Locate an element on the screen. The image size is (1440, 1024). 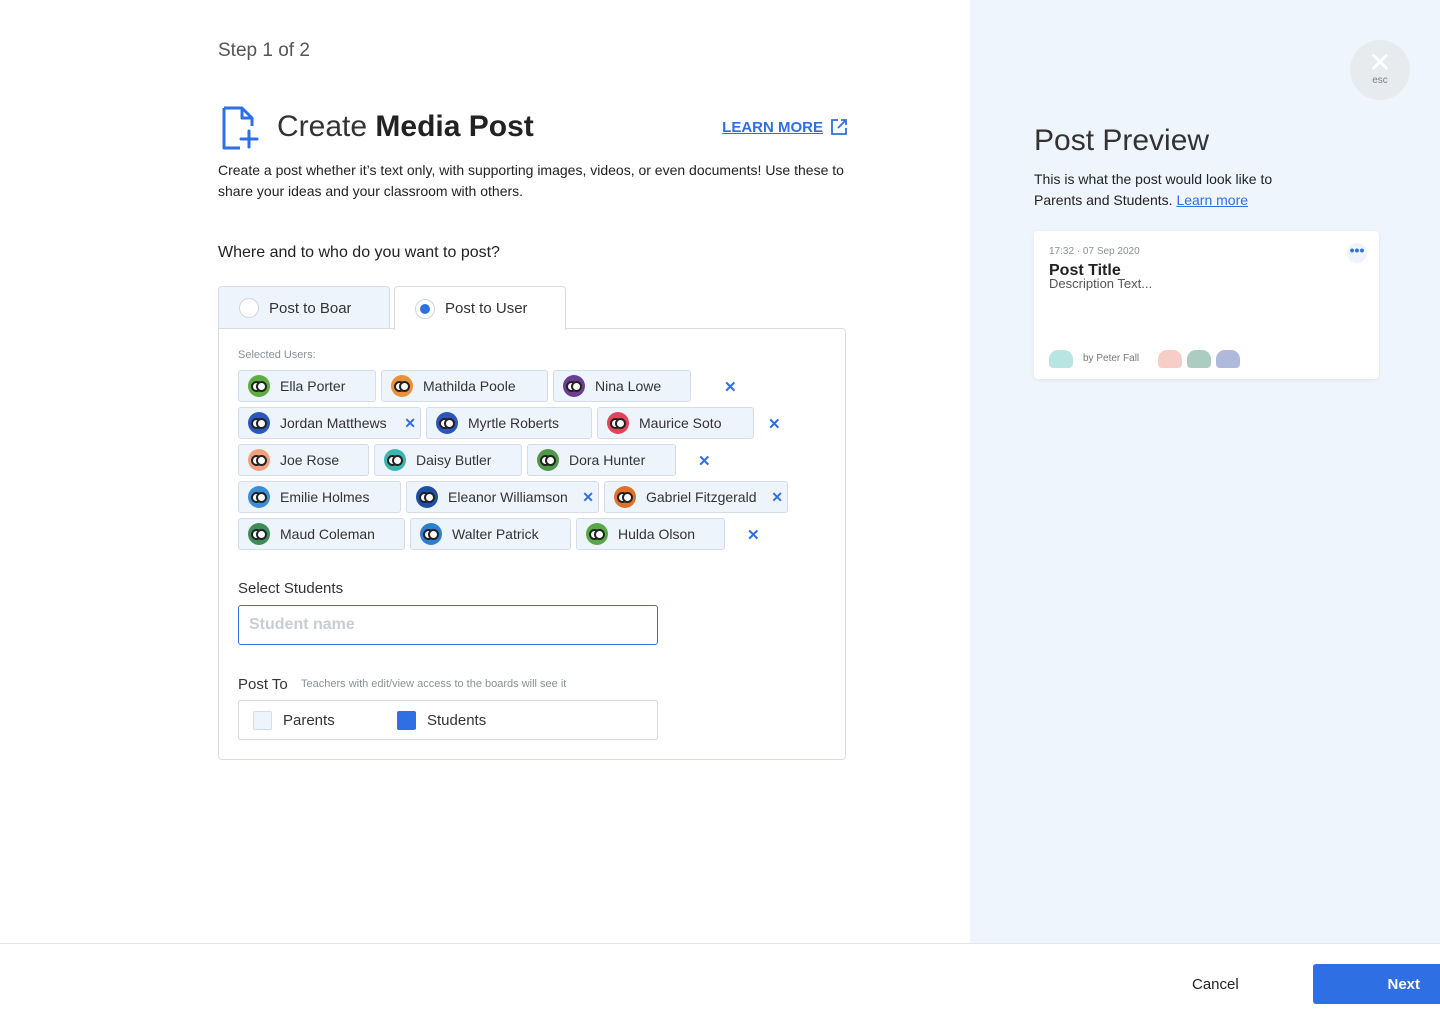
more-options-icon: ••• is located at coordinates (1357, 253).